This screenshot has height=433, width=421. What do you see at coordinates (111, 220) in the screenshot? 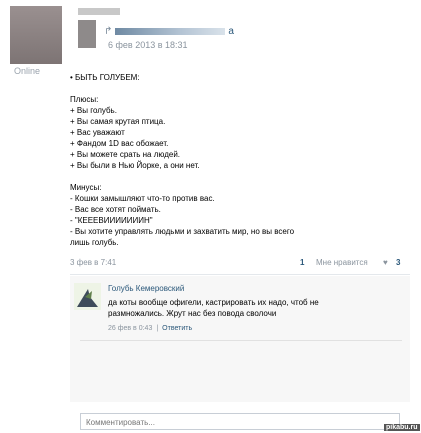
I see `post-line: - "КЕЕЕВИИИИИИИН"` at bounding box center [111, 220].